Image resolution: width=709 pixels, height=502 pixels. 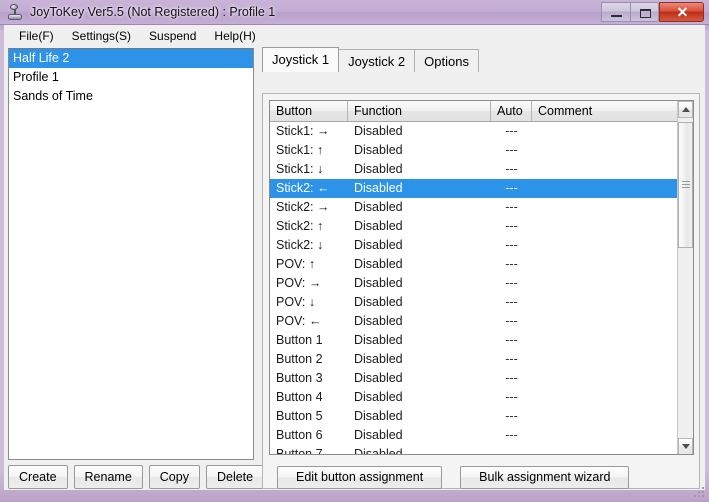 What do you see at coordinates (303, 207) in the screenshot?
I see `grid-cell-button: Stick2: →` at bounding box center [303, 207].